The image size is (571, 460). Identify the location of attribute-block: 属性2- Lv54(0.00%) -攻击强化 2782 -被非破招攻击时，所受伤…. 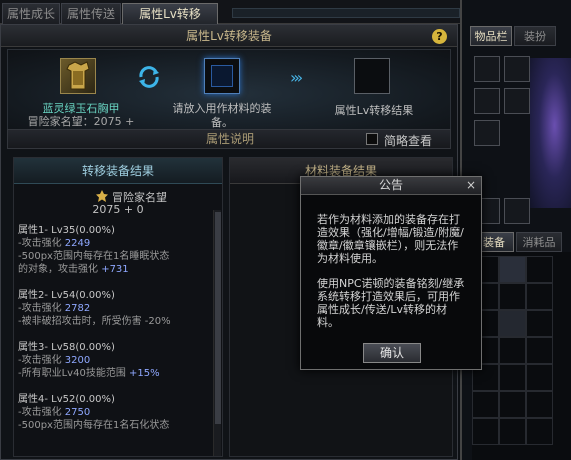
(114, 308).